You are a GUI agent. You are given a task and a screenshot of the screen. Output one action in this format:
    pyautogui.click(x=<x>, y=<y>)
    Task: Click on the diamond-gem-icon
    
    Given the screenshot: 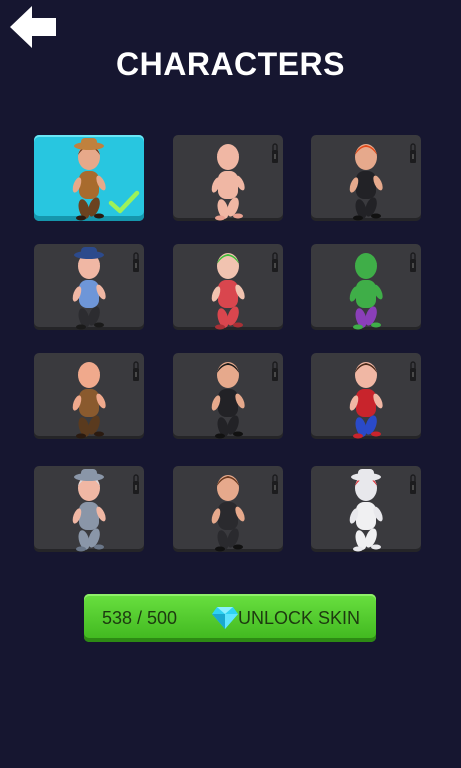 What is the action you would take?
    pyautogui.click(x=225, y=618)
    